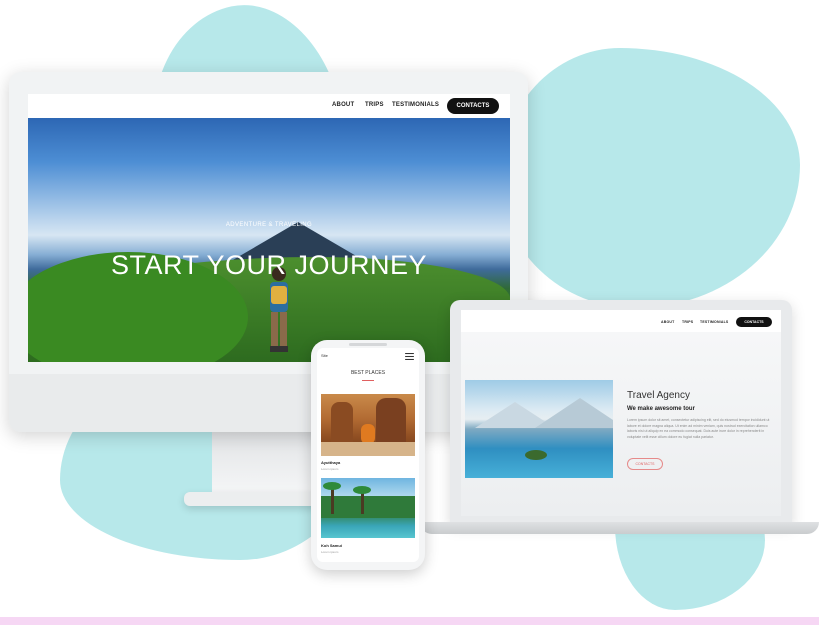  I want to click on hero-subtitle: ADVENTURE & TRAVELING, so click(269, 225).